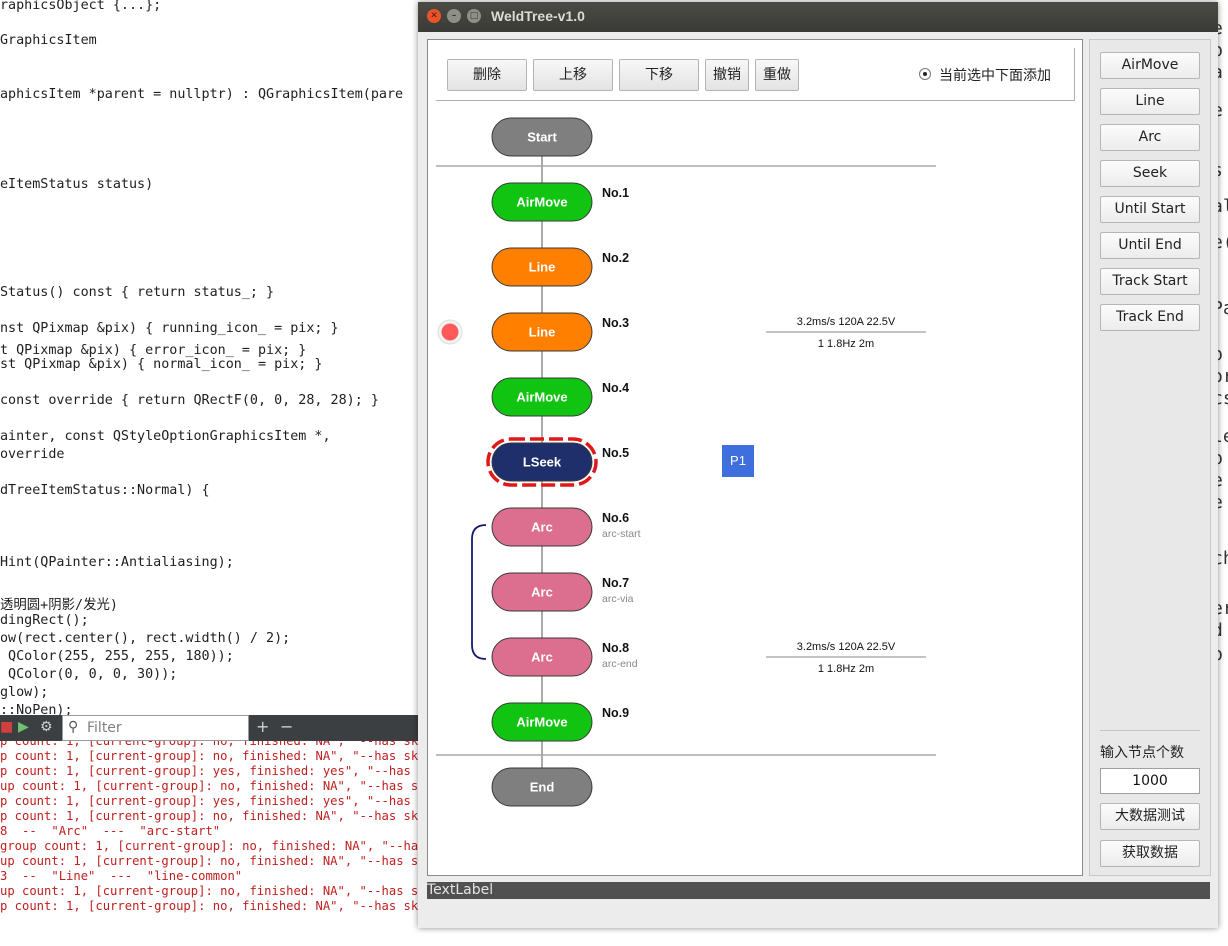  Describe the element at coordinates (615, 583) in the screenshot. I see `node-number: No.7` at that location.